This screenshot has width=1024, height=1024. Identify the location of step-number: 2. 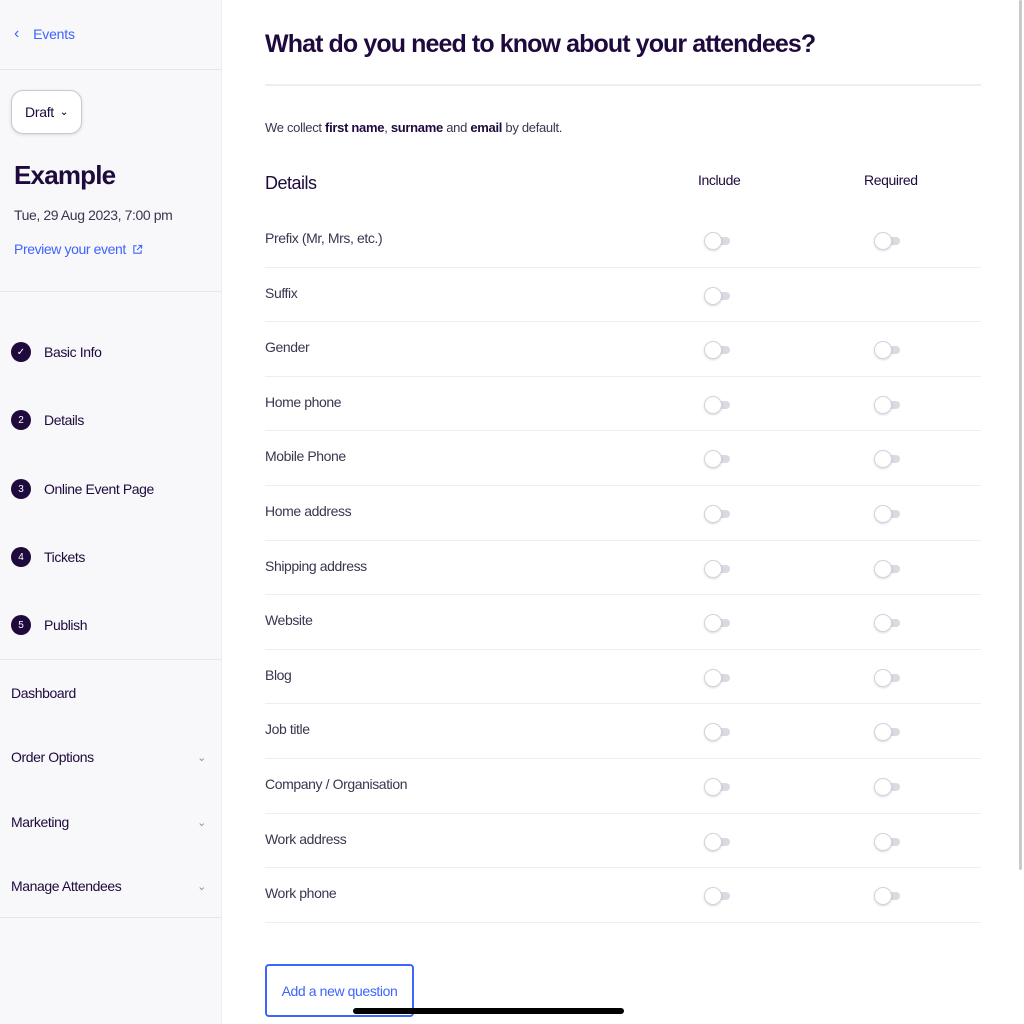
(21, 420).